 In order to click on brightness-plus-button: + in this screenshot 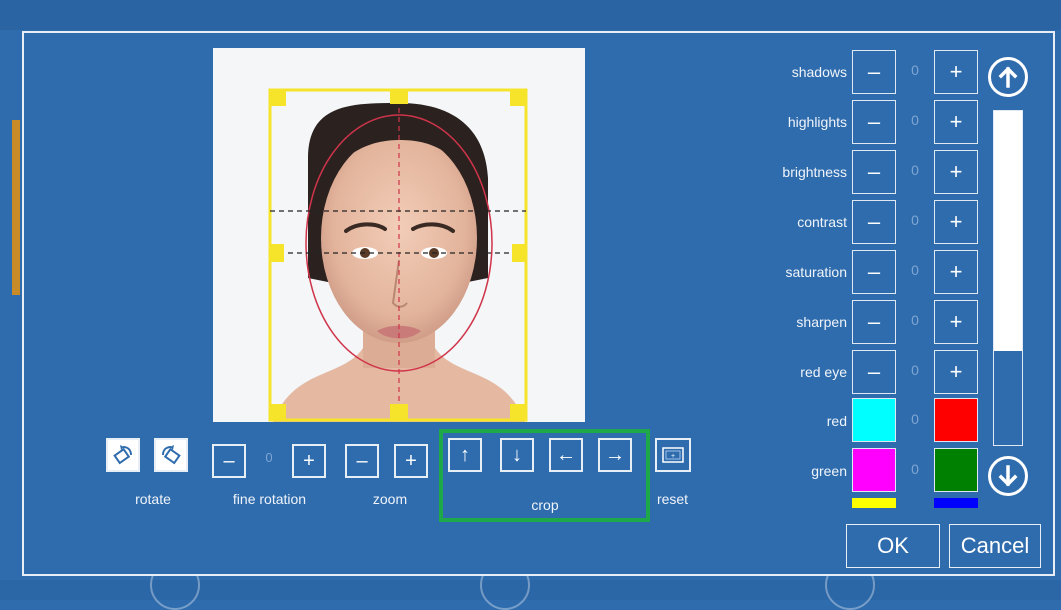, I will do `click(956, 172)`.